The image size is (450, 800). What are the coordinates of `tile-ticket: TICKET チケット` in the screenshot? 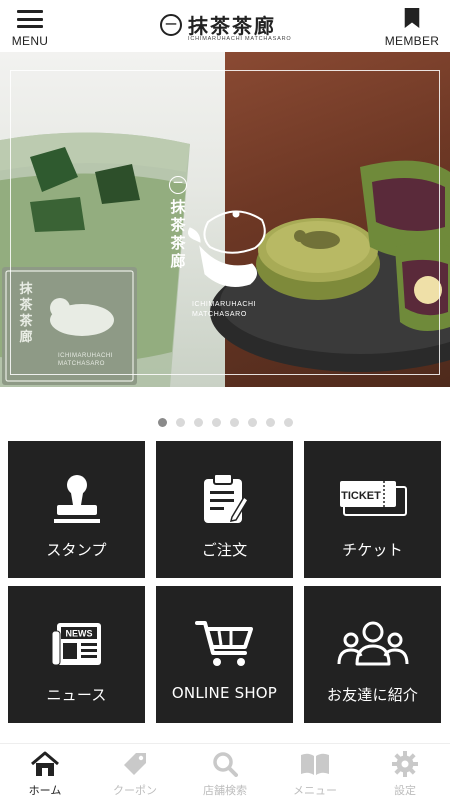 It's located at (372, 509).